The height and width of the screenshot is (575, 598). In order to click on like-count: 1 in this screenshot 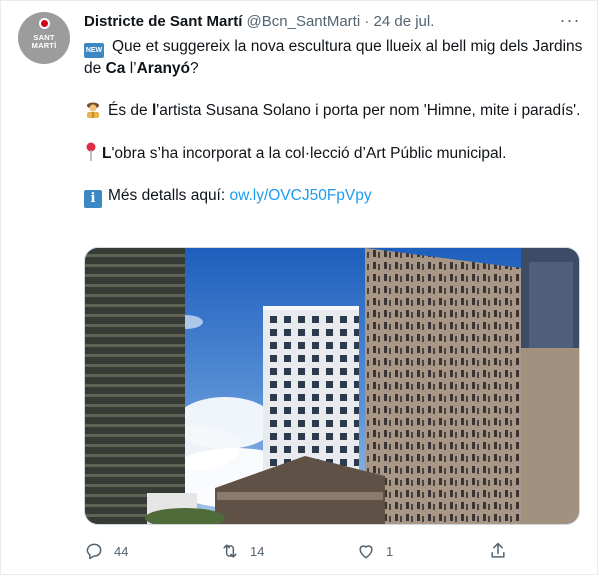, I will do `click(390, 551)`.